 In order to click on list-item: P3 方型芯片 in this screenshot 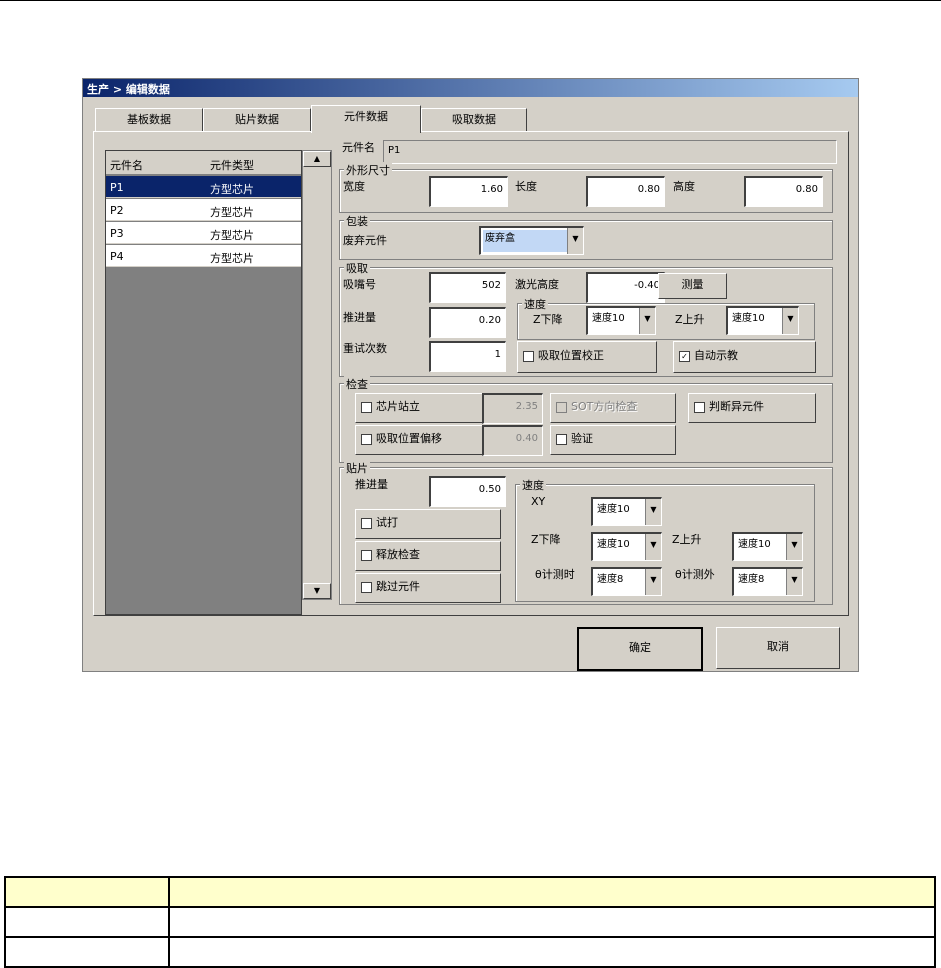, I will do `click(203, 233)`.